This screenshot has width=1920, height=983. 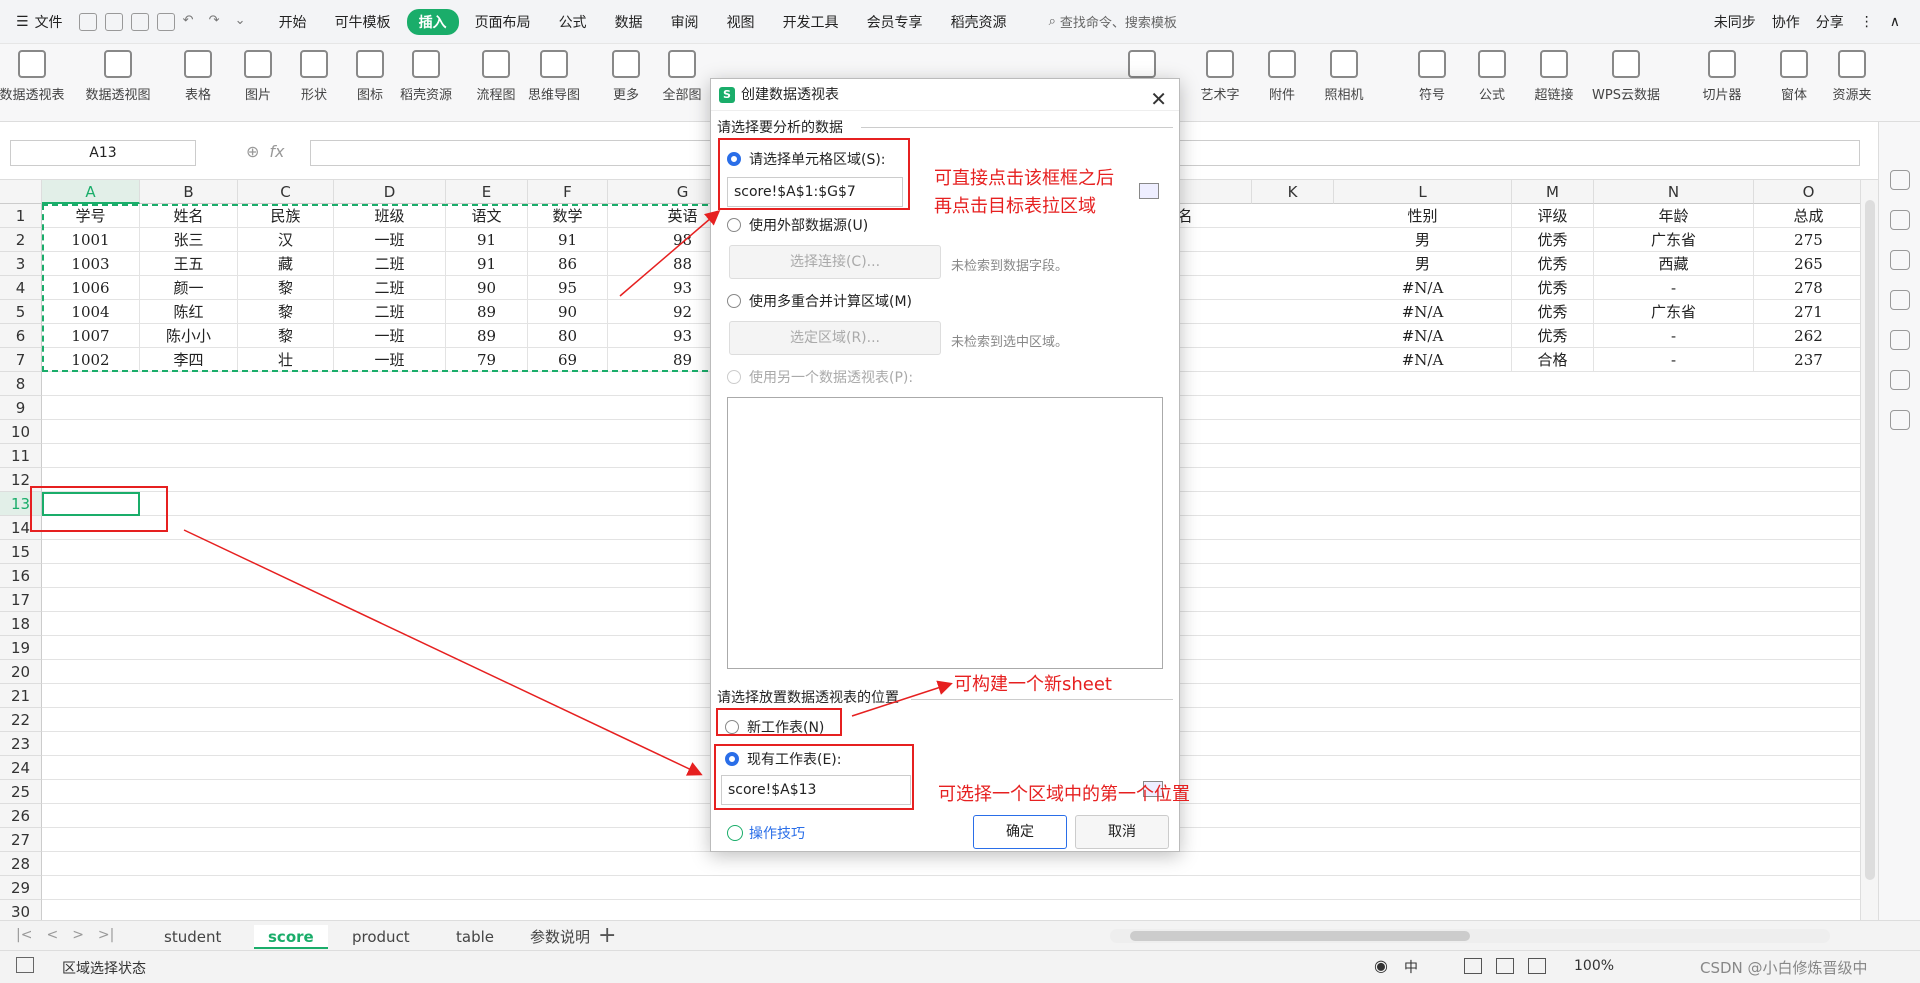 What do you see at coordinates (568, 240) in the screenshot?
I see `table-cell: 91` at bounding box center [568, 240].